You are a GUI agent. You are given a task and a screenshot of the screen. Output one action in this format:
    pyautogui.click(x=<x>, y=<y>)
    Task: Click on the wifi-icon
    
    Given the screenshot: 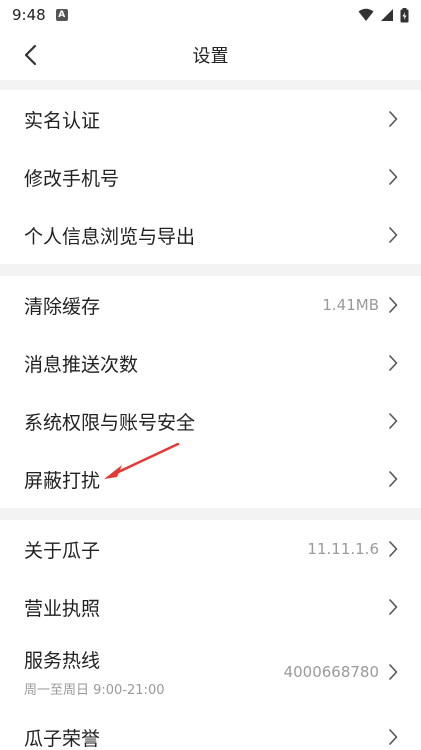 What is the action you would take?
    pyautogui.click(x=366, y=14)
    